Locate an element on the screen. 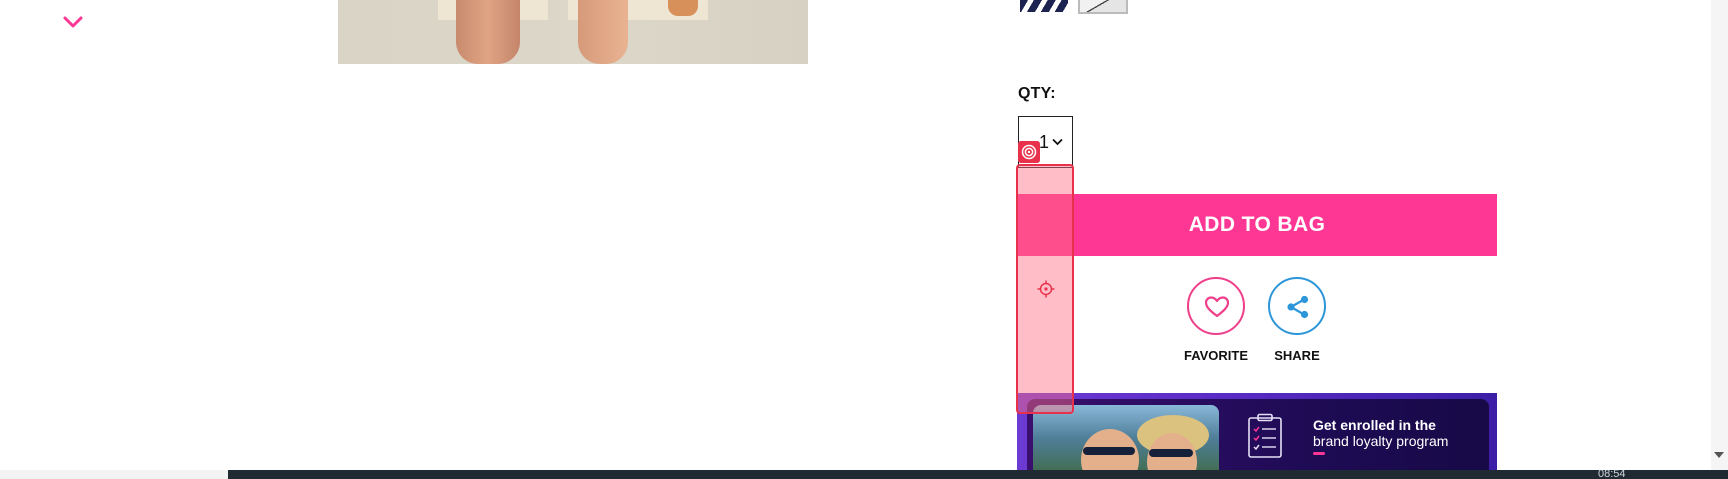 This screenshot has height=479, width=1728. heart-icon is located at coordinates (1217, 307).